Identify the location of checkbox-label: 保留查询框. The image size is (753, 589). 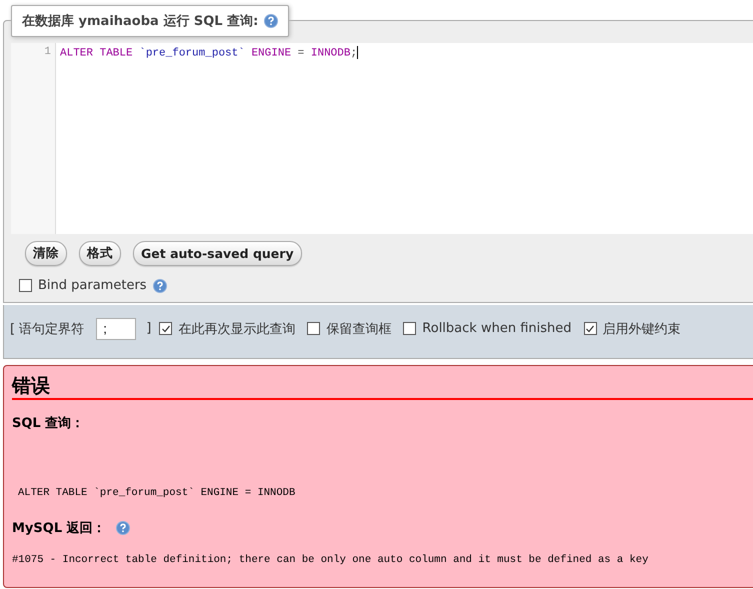
(359, 329).